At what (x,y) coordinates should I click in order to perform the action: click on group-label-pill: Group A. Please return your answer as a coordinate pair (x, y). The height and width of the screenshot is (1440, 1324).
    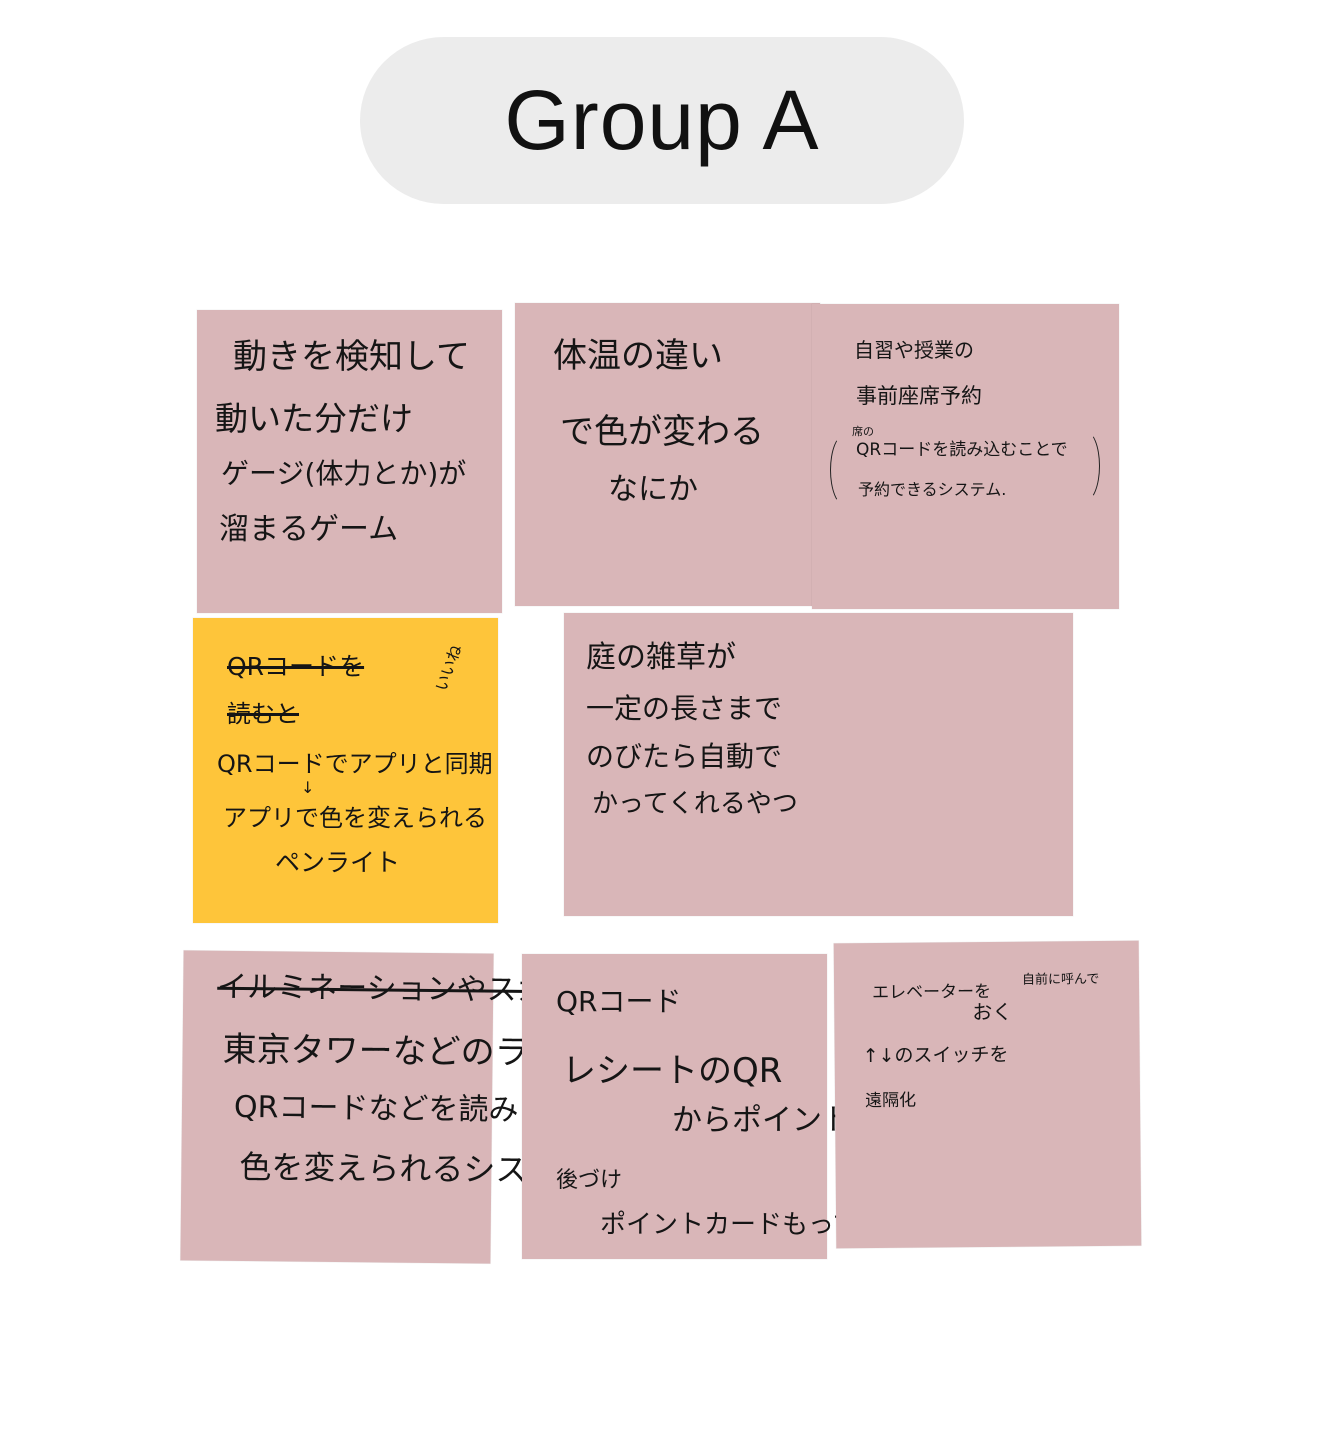
    Looking at the image, I should click on (662, 120).